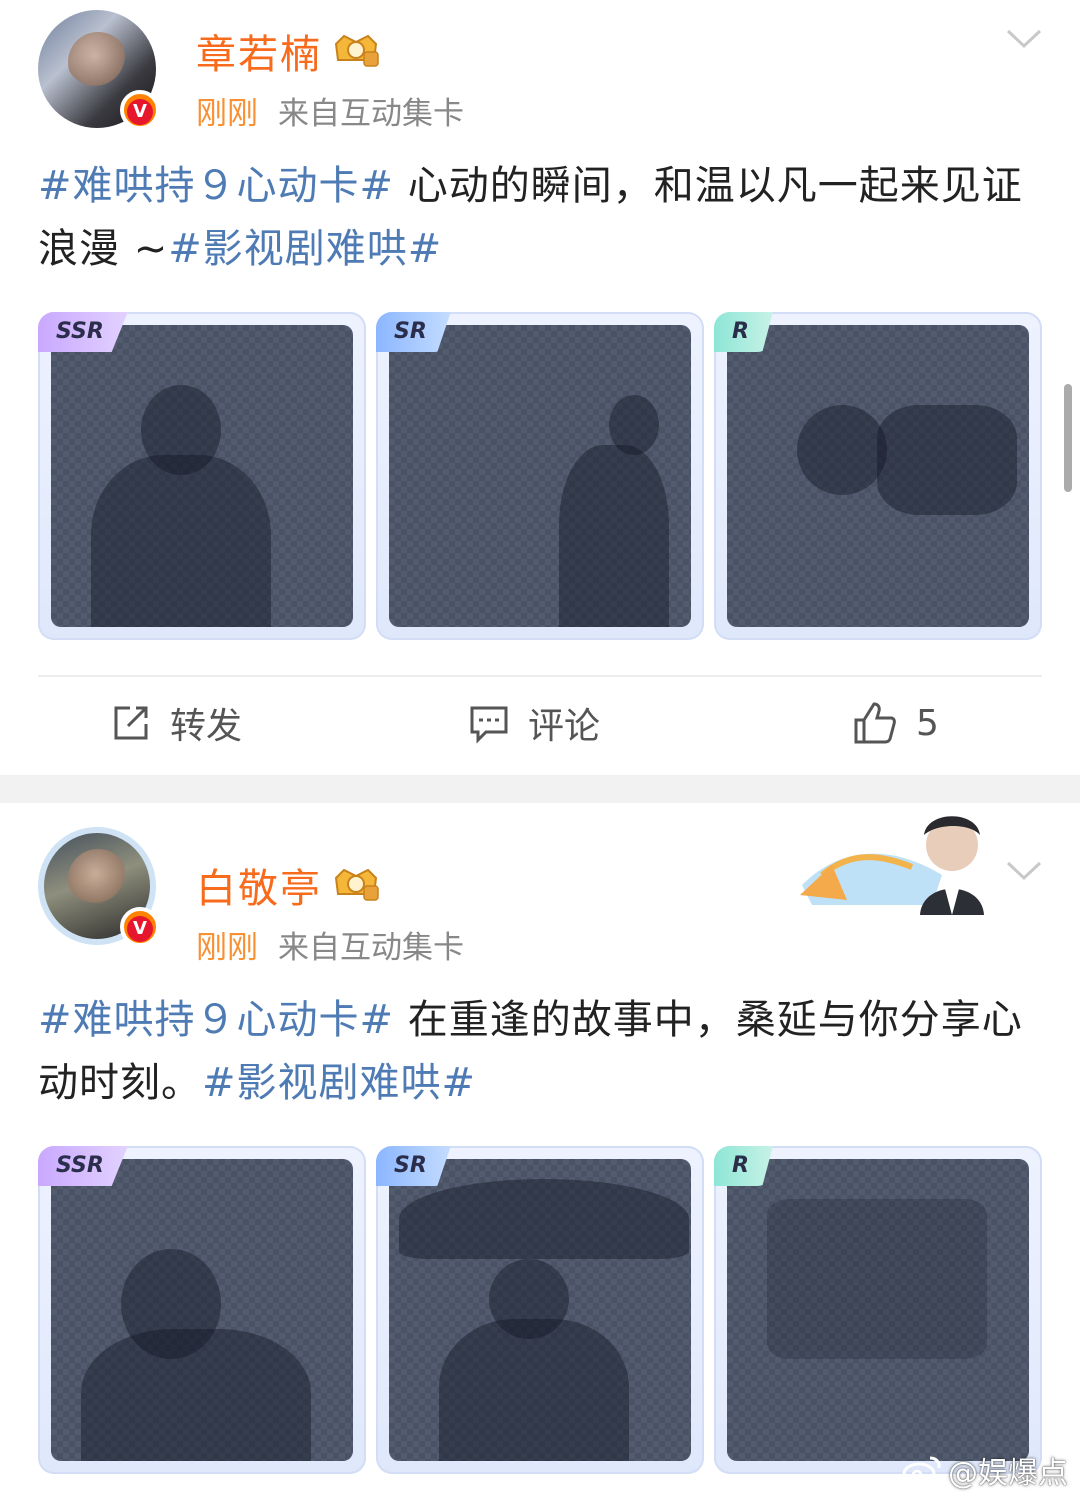 The height and width of the screenshot is (1500, 1080). I want to click on scrollbar, so click(1068, 438).